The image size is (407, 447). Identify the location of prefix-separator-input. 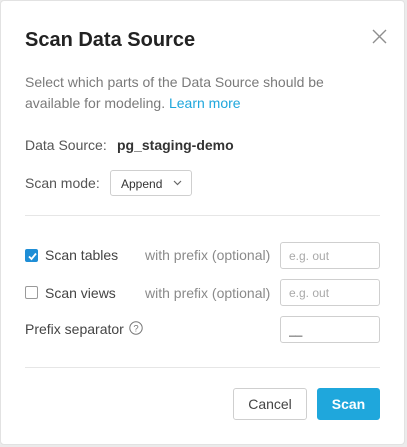
(330, 329).